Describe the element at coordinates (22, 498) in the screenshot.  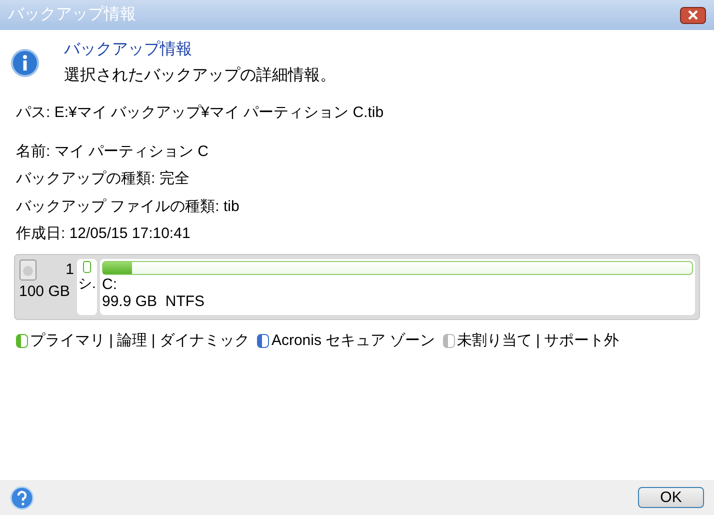
I see `help-icon` at that location.